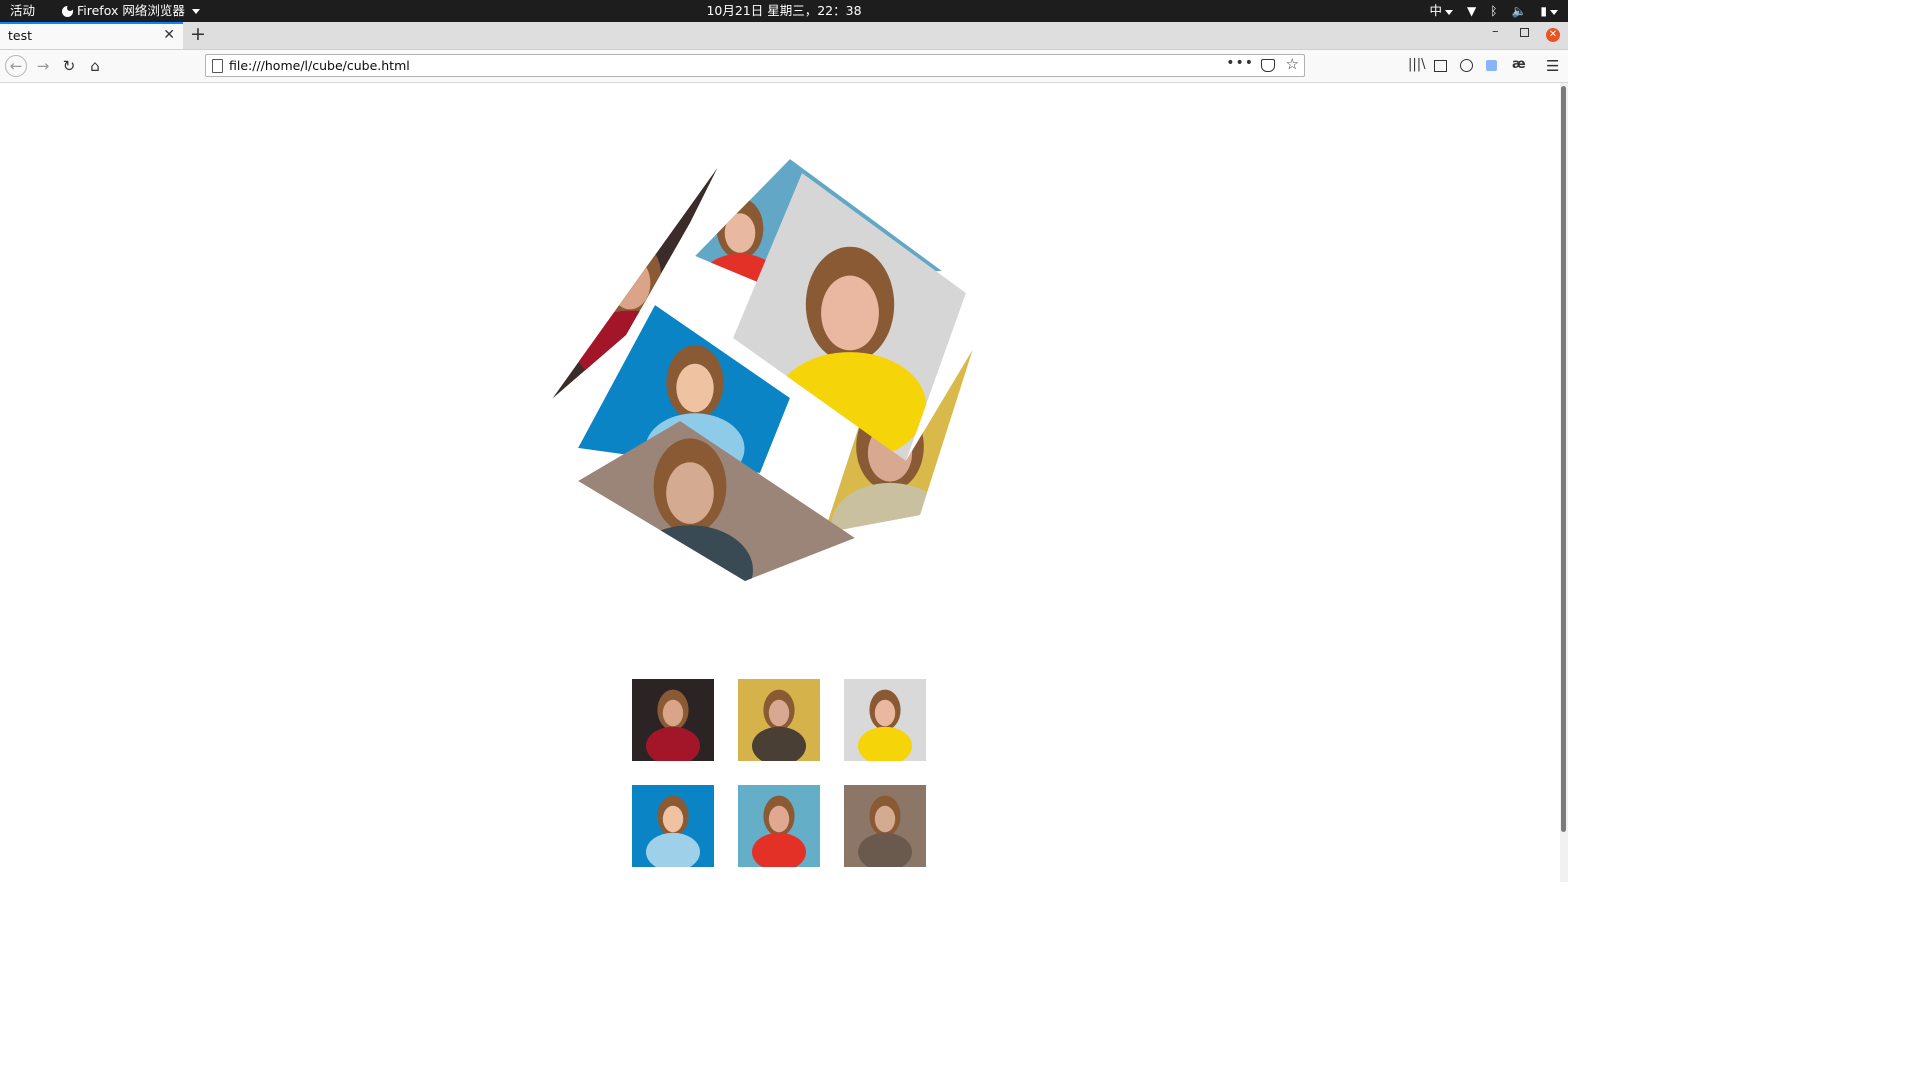  Describe the element at coordinates (91, 35) in the screenshot. I see `tab-test: test ✕` at that location.